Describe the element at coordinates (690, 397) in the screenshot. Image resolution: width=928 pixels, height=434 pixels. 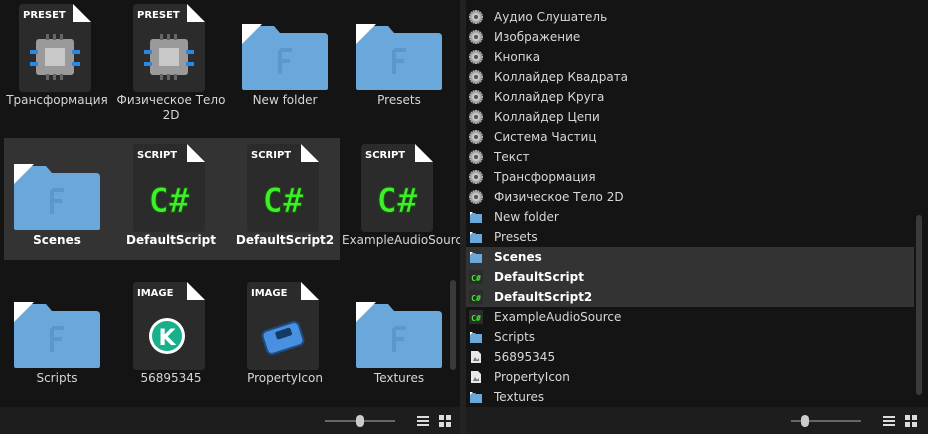
I see `list-item: Textures` at that location.